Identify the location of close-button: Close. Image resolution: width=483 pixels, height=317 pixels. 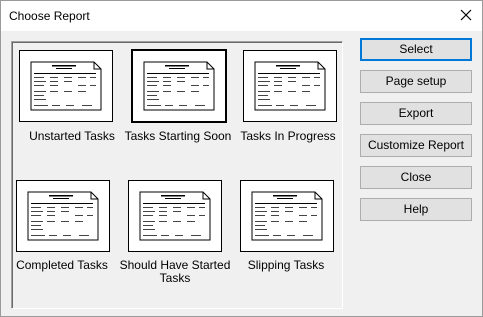
(416, 177).